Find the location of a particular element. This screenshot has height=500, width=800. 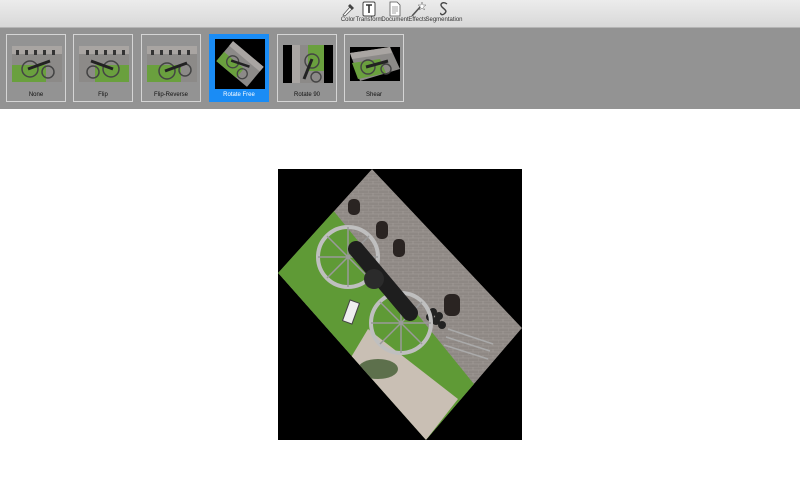

lasso-icon is located at coordinates (444, 9).